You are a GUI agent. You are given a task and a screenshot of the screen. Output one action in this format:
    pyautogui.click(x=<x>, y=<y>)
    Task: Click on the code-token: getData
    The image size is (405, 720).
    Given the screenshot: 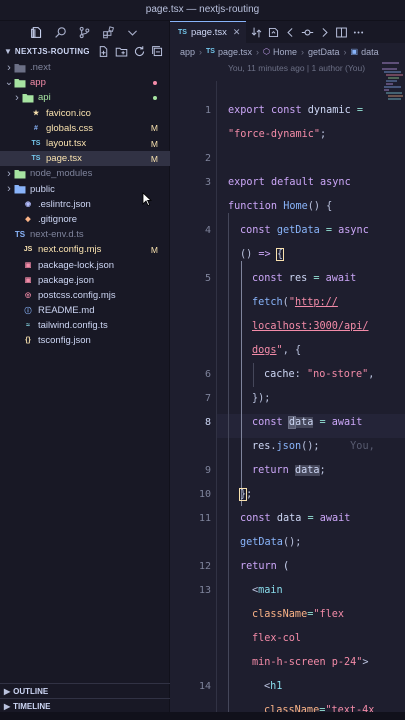 What is the action you would take?
    pyautogui.click(x=298, y=230)
    